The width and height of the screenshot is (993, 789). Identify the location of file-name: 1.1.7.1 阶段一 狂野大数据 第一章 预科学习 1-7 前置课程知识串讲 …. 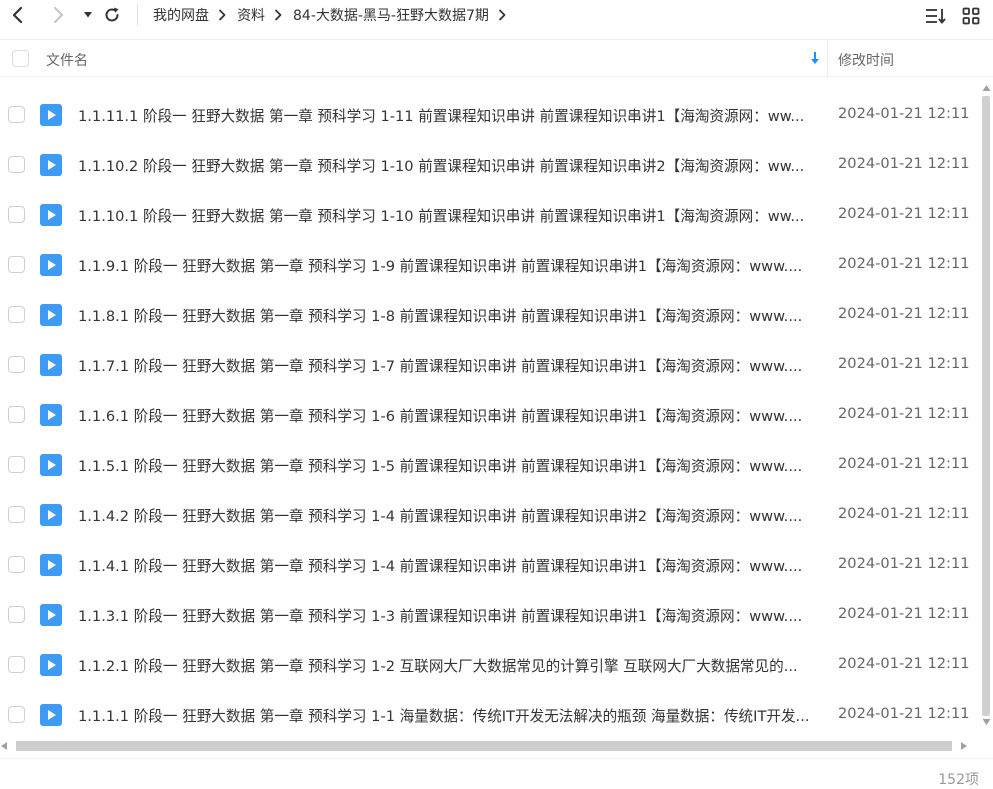
(448, 365).